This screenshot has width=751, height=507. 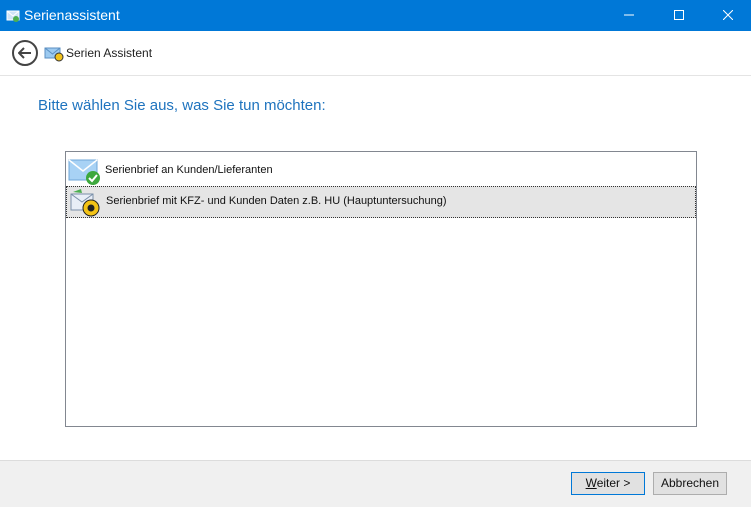 What do you see at coordinates (591, 483) in the screenshot?
I see `next-access-key: W` at bounding box center [591, 483].